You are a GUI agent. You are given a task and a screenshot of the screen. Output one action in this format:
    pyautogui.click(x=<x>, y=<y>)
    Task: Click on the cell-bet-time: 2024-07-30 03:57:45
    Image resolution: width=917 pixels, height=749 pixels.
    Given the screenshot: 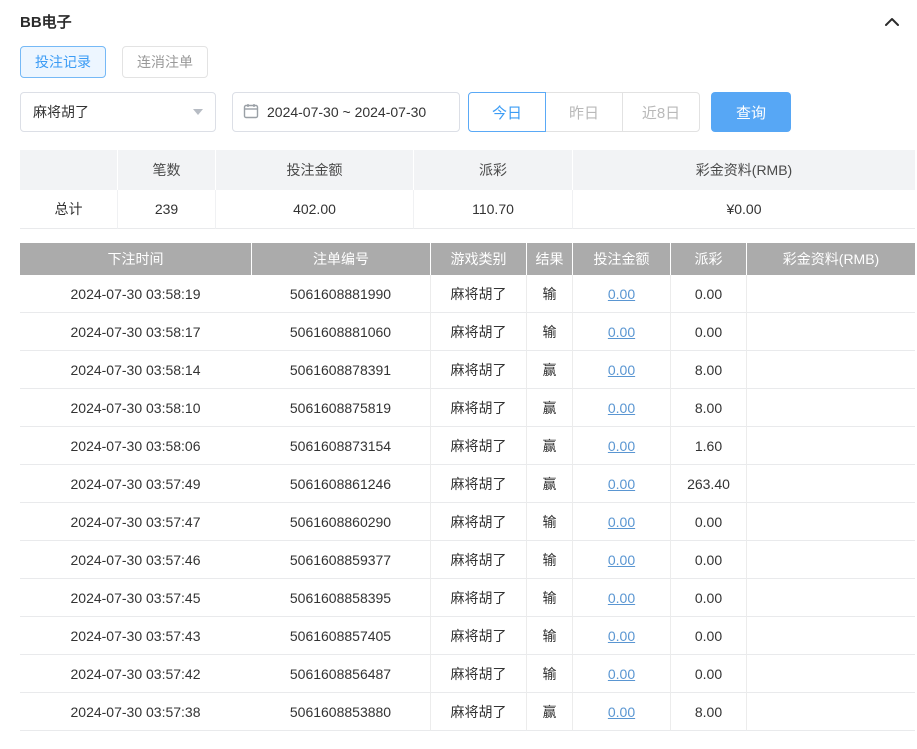 What is the action you would take?
    pyautogui.click(x=135, y=598)
    